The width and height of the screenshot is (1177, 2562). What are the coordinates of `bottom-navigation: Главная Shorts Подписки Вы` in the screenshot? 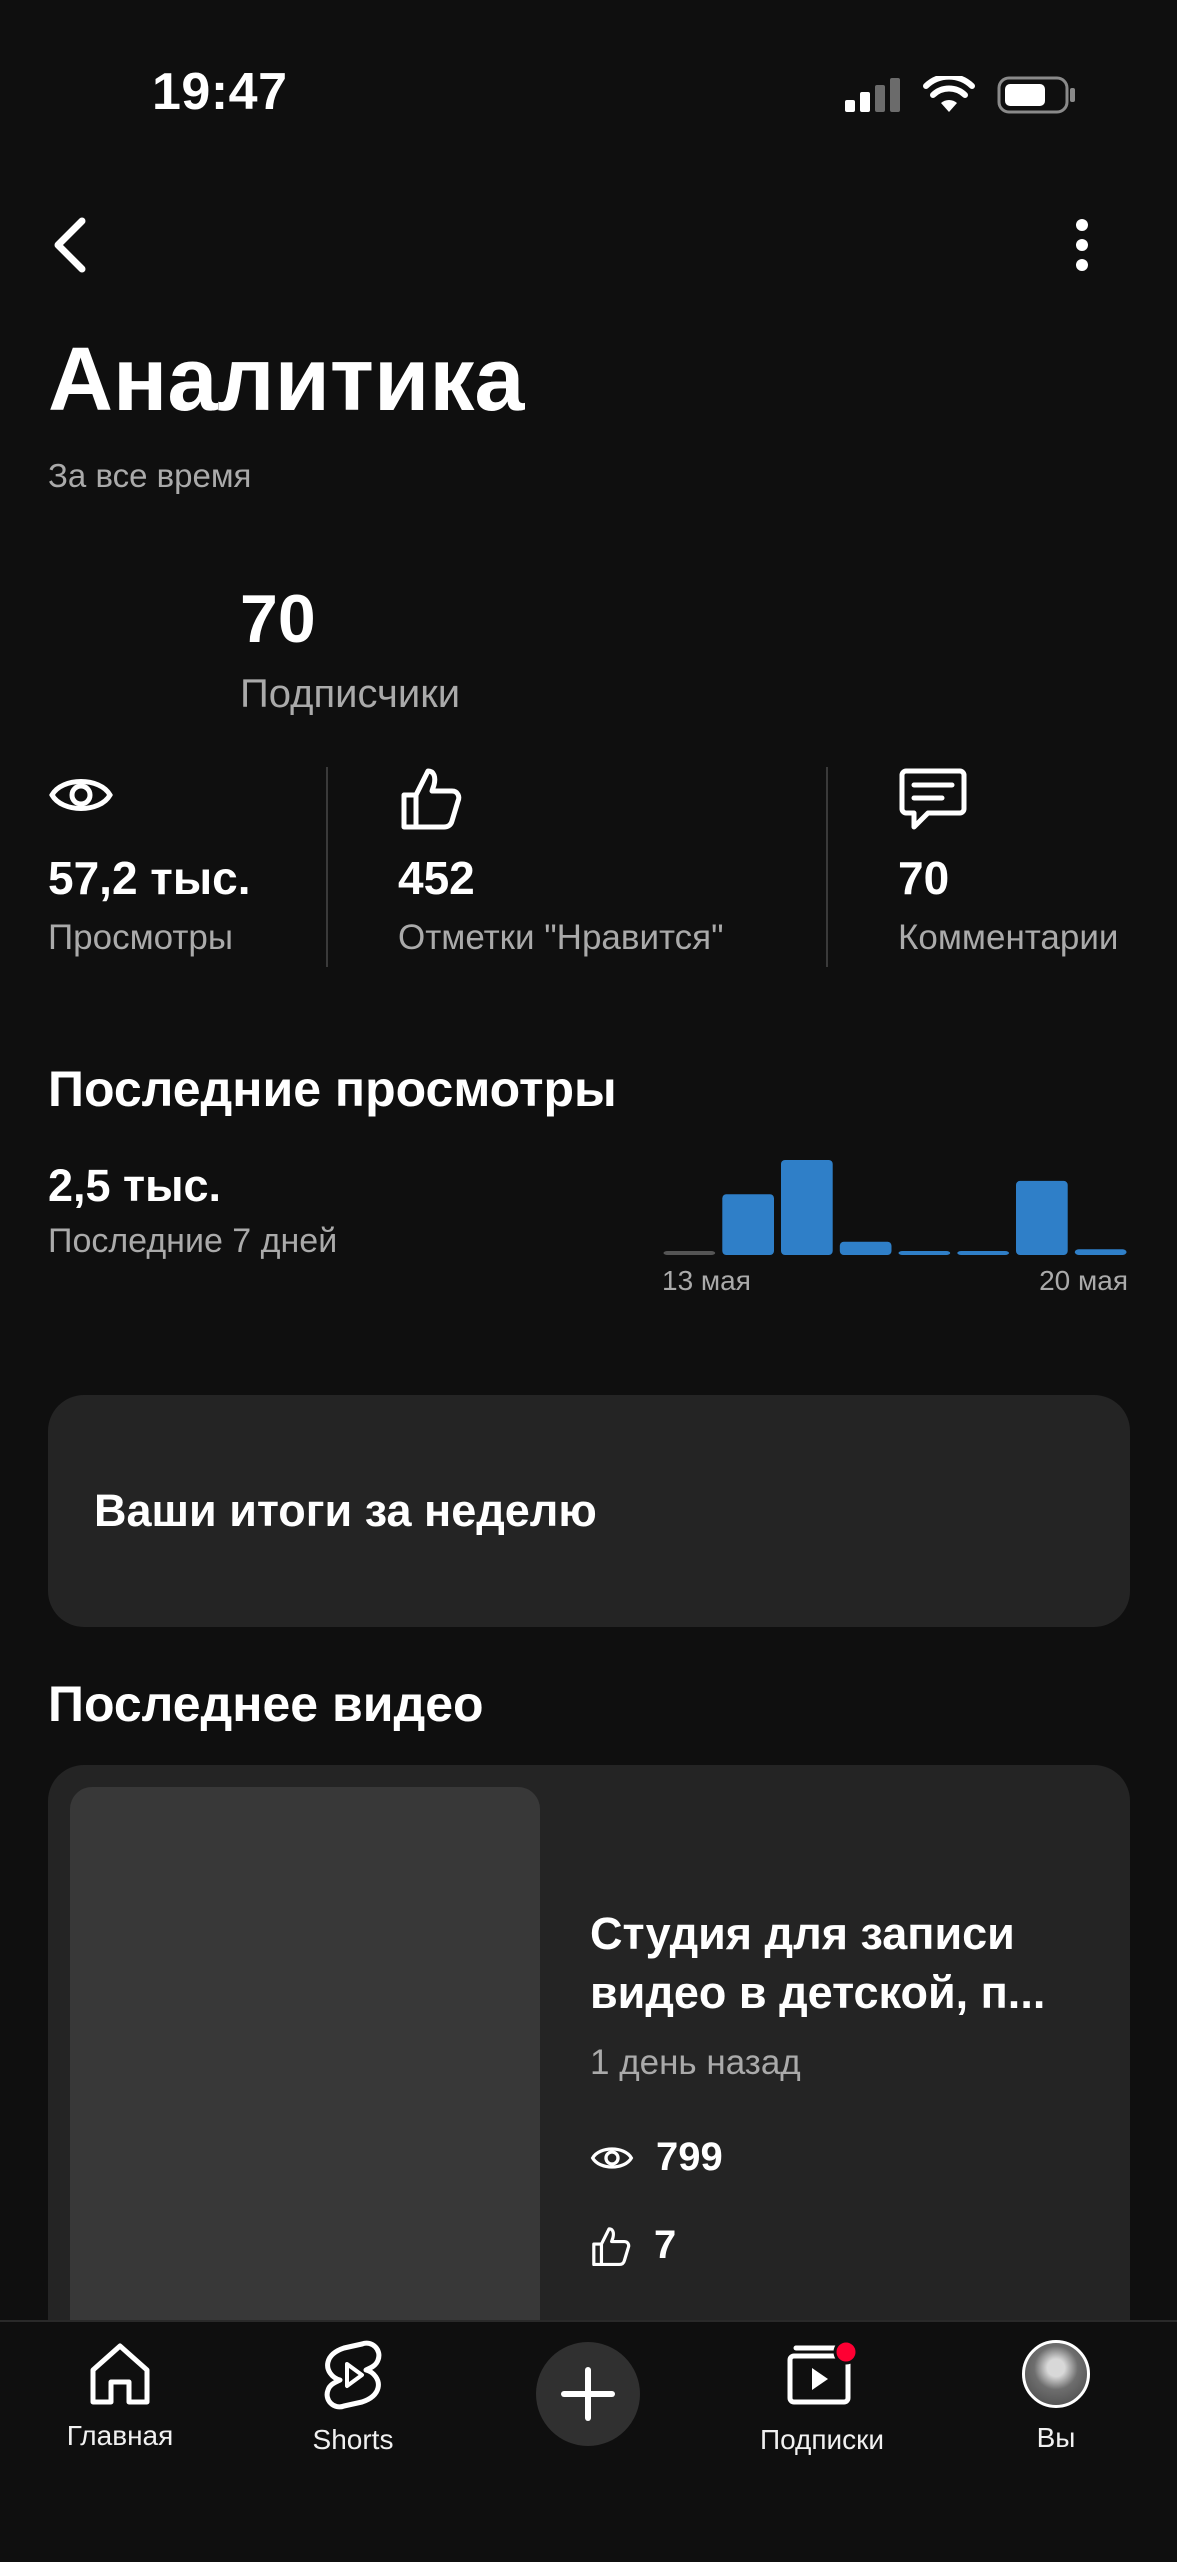 It's located at (588, 2441).